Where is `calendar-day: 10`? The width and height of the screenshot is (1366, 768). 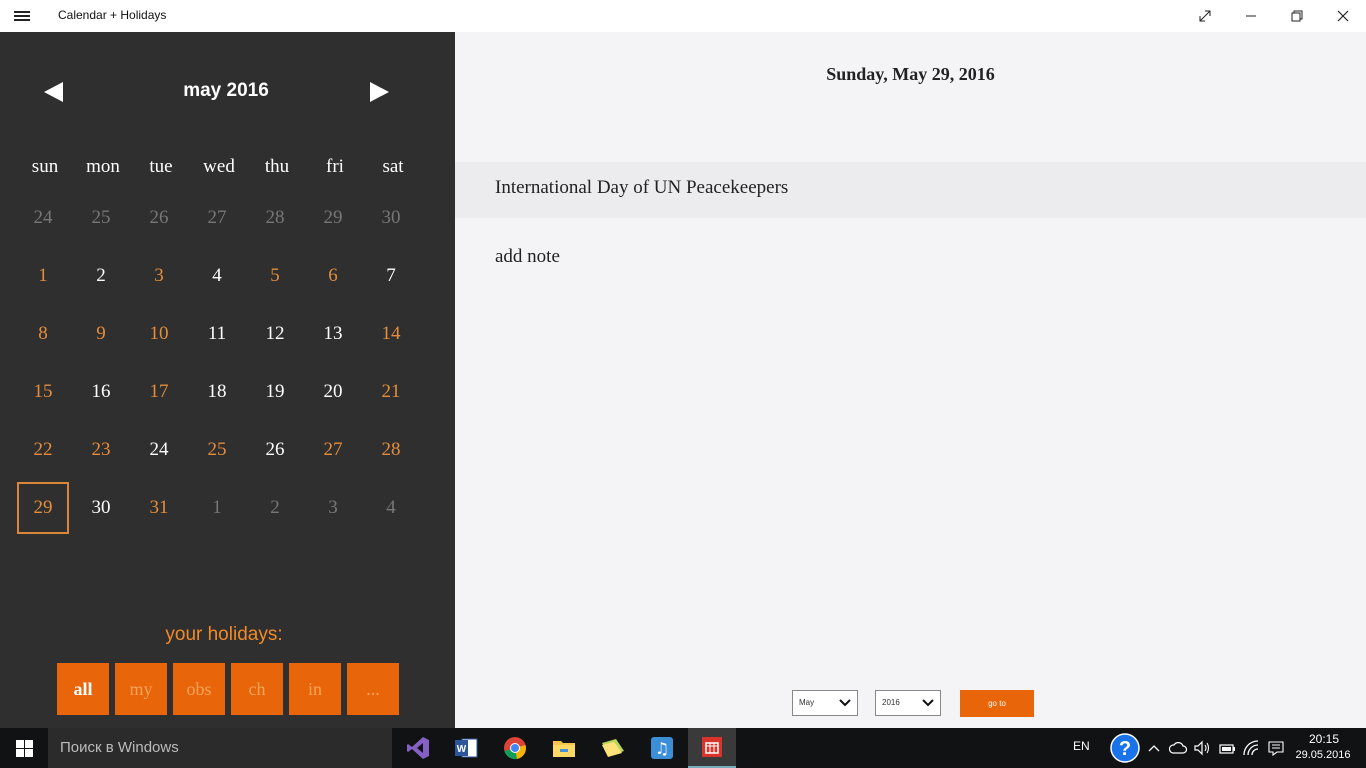 calendar-day: 10 is located at coordinates (159, 334).